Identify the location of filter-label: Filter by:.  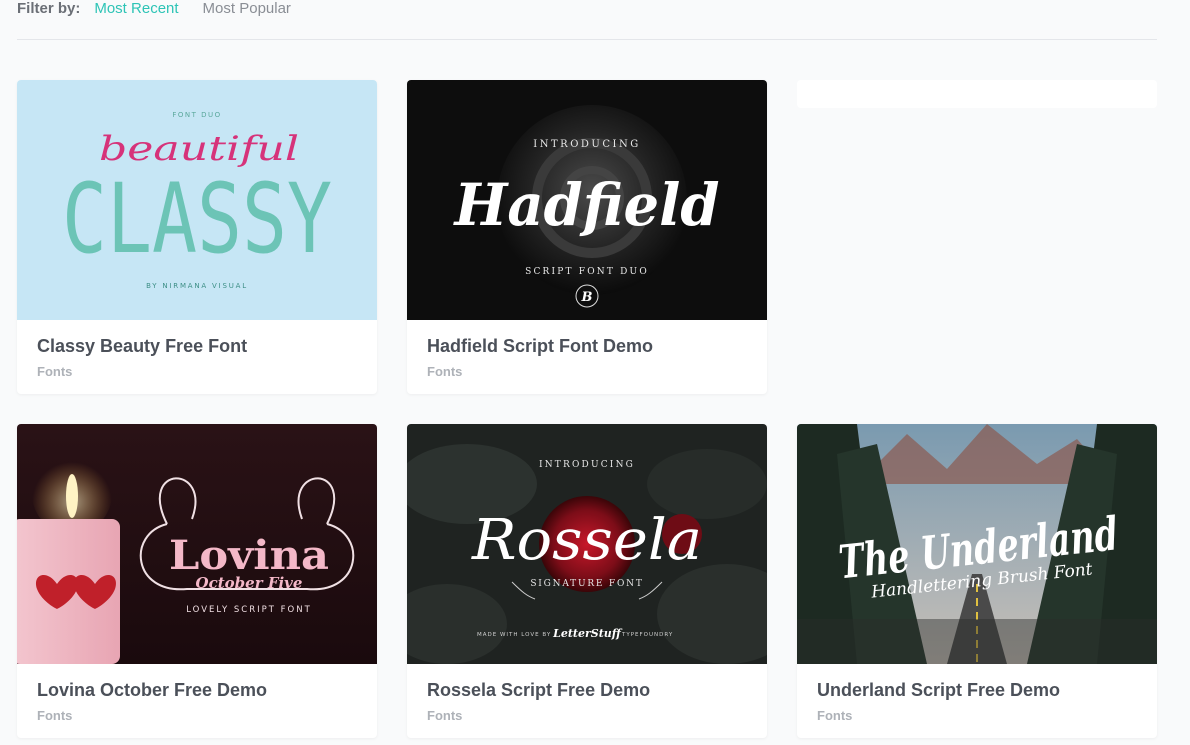
(49, 8).